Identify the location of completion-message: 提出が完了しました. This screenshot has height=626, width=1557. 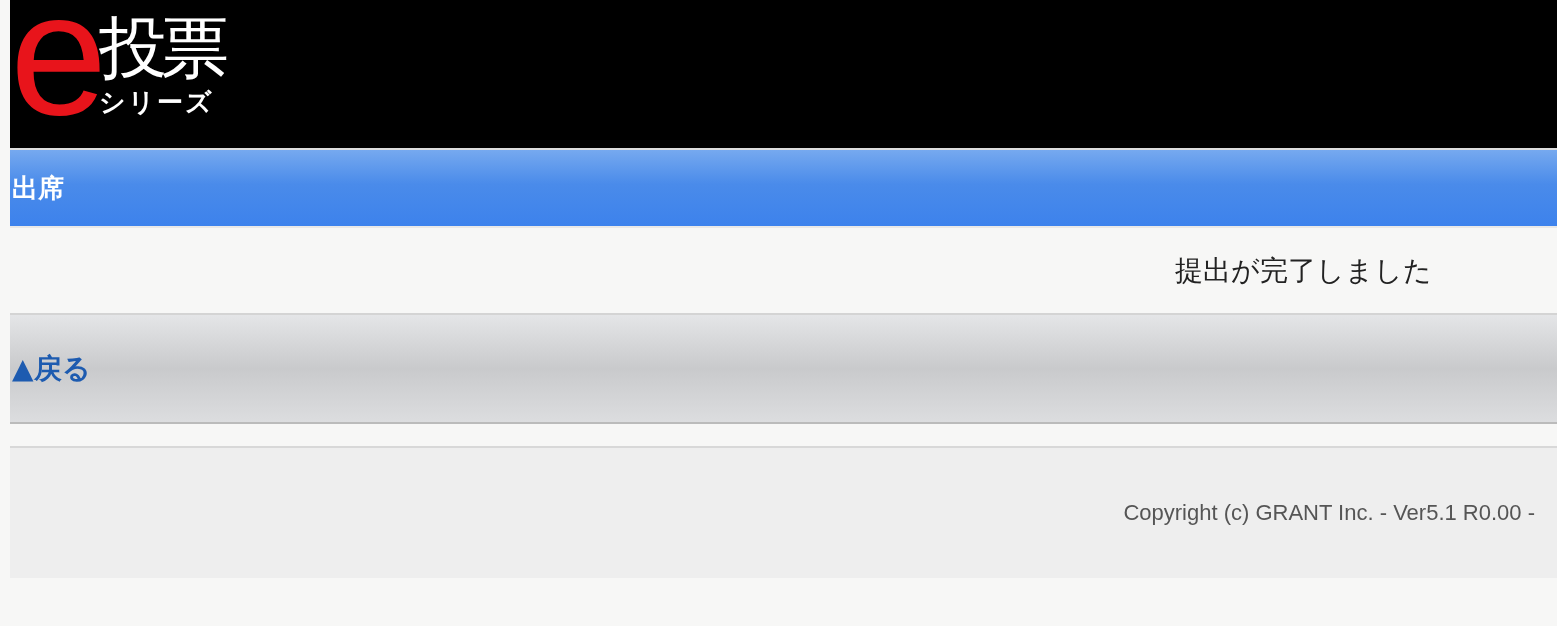
(1303, 270).